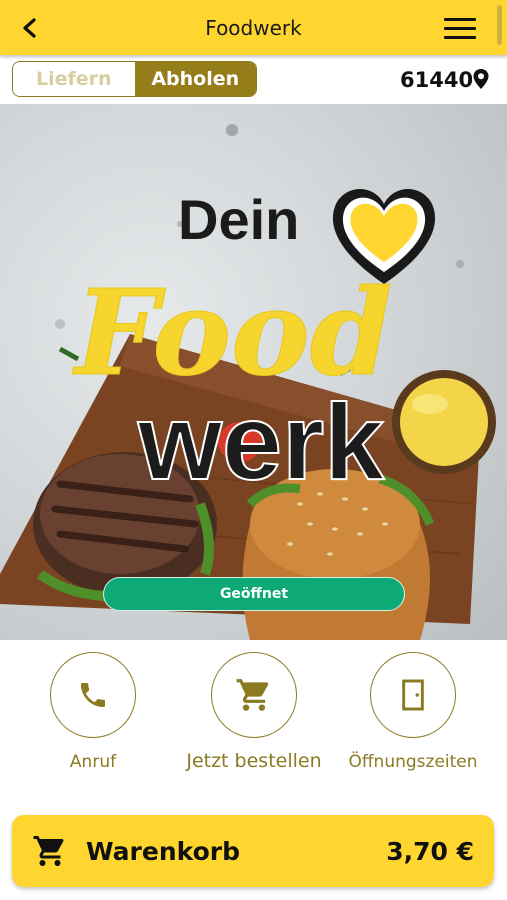  I want to click on scrollbar-thumb, so click(499, 25).